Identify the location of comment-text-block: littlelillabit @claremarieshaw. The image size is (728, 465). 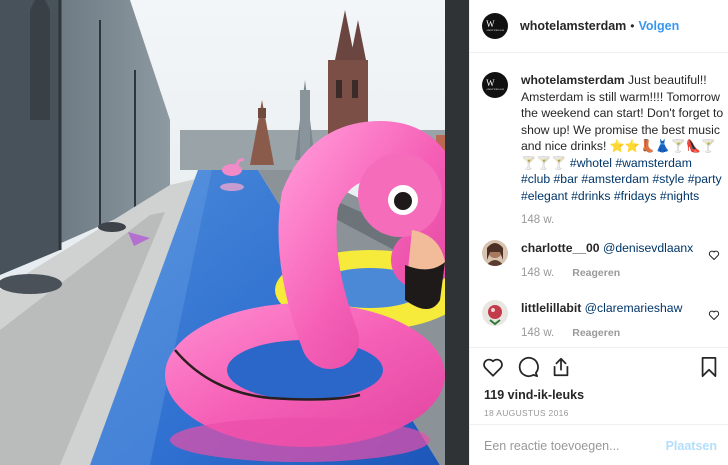
(622, 308).